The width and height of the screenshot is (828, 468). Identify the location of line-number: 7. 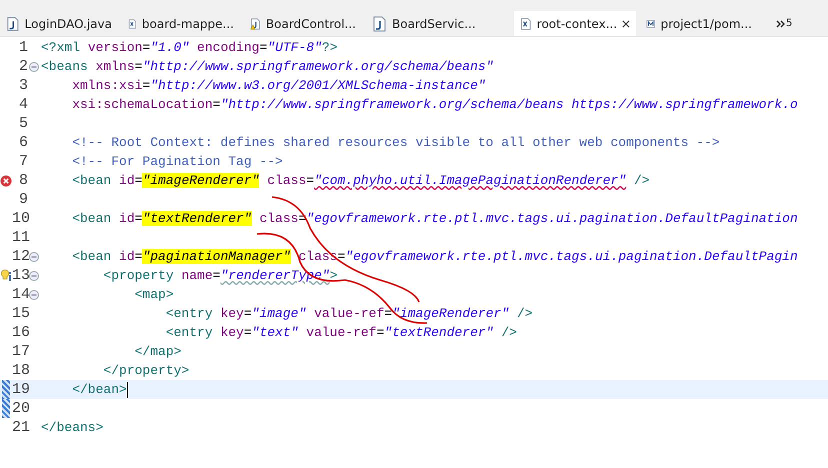
(23, 161).